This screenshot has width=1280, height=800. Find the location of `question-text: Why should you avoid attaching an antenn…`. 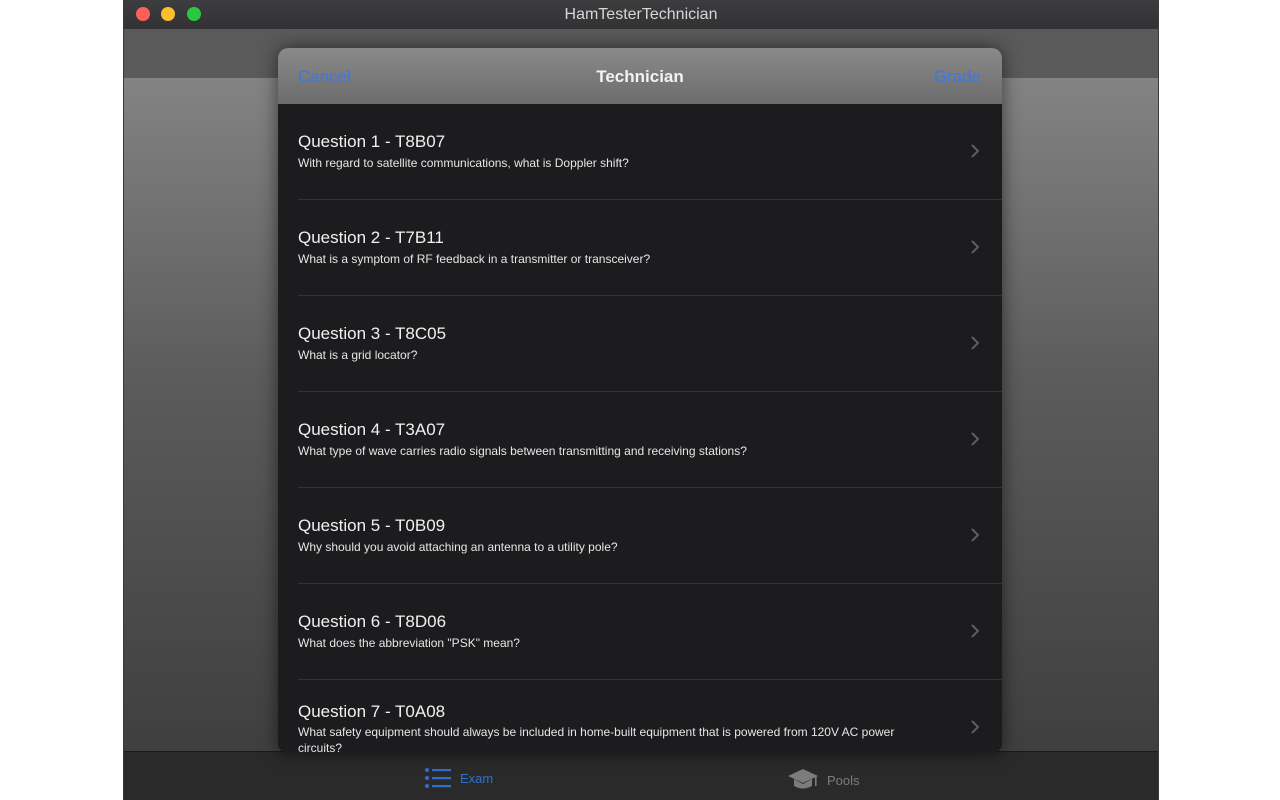

question-text: Why should you avoid attaching an antenn… is located at coordinates (458, 547).